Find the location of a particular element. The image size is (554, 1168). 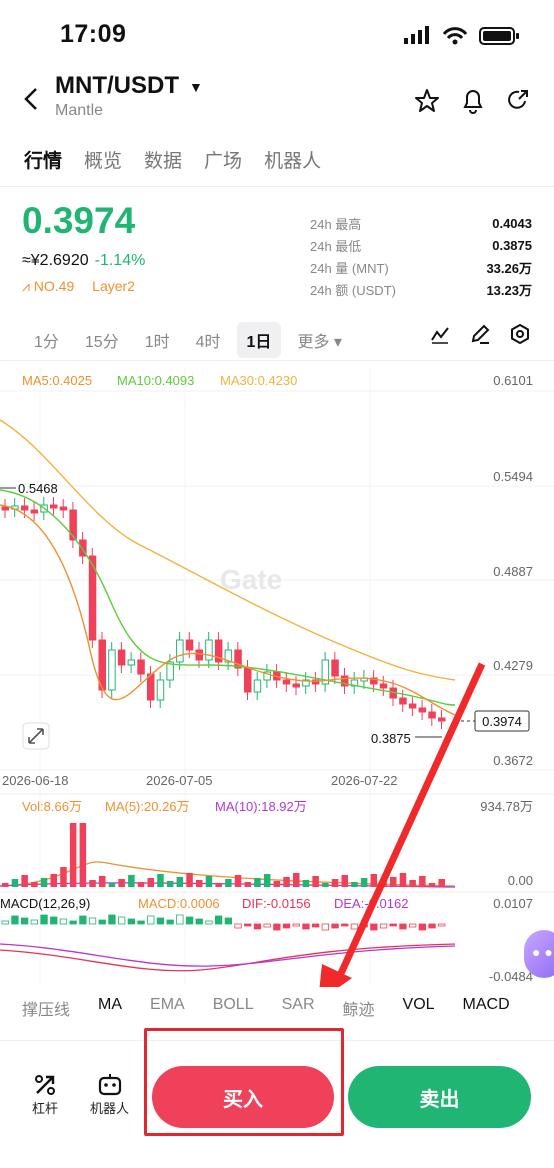

rank-icon: ⩘ is located at coordinates (28, 286).